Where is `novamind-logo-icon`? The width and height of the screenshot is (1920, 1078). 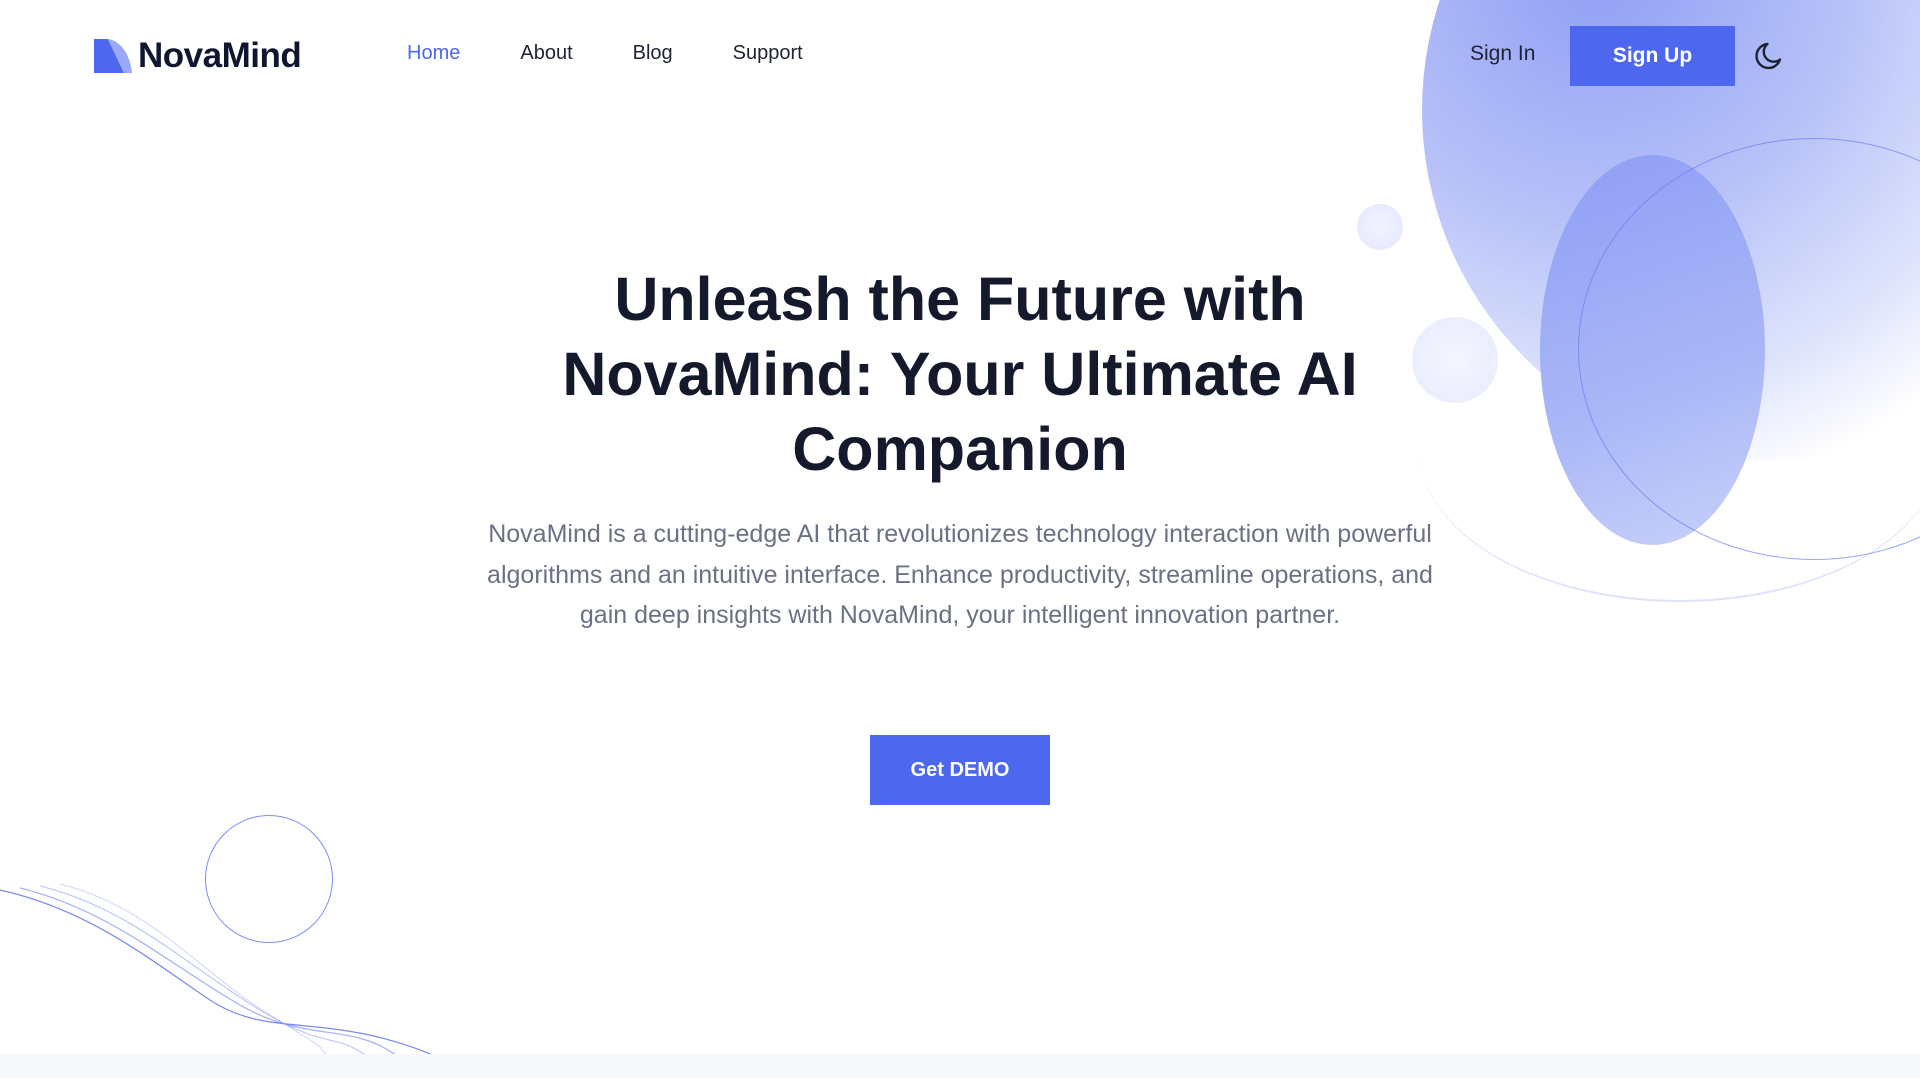
novamind-logo-icon is located at coordinates (115, 56).